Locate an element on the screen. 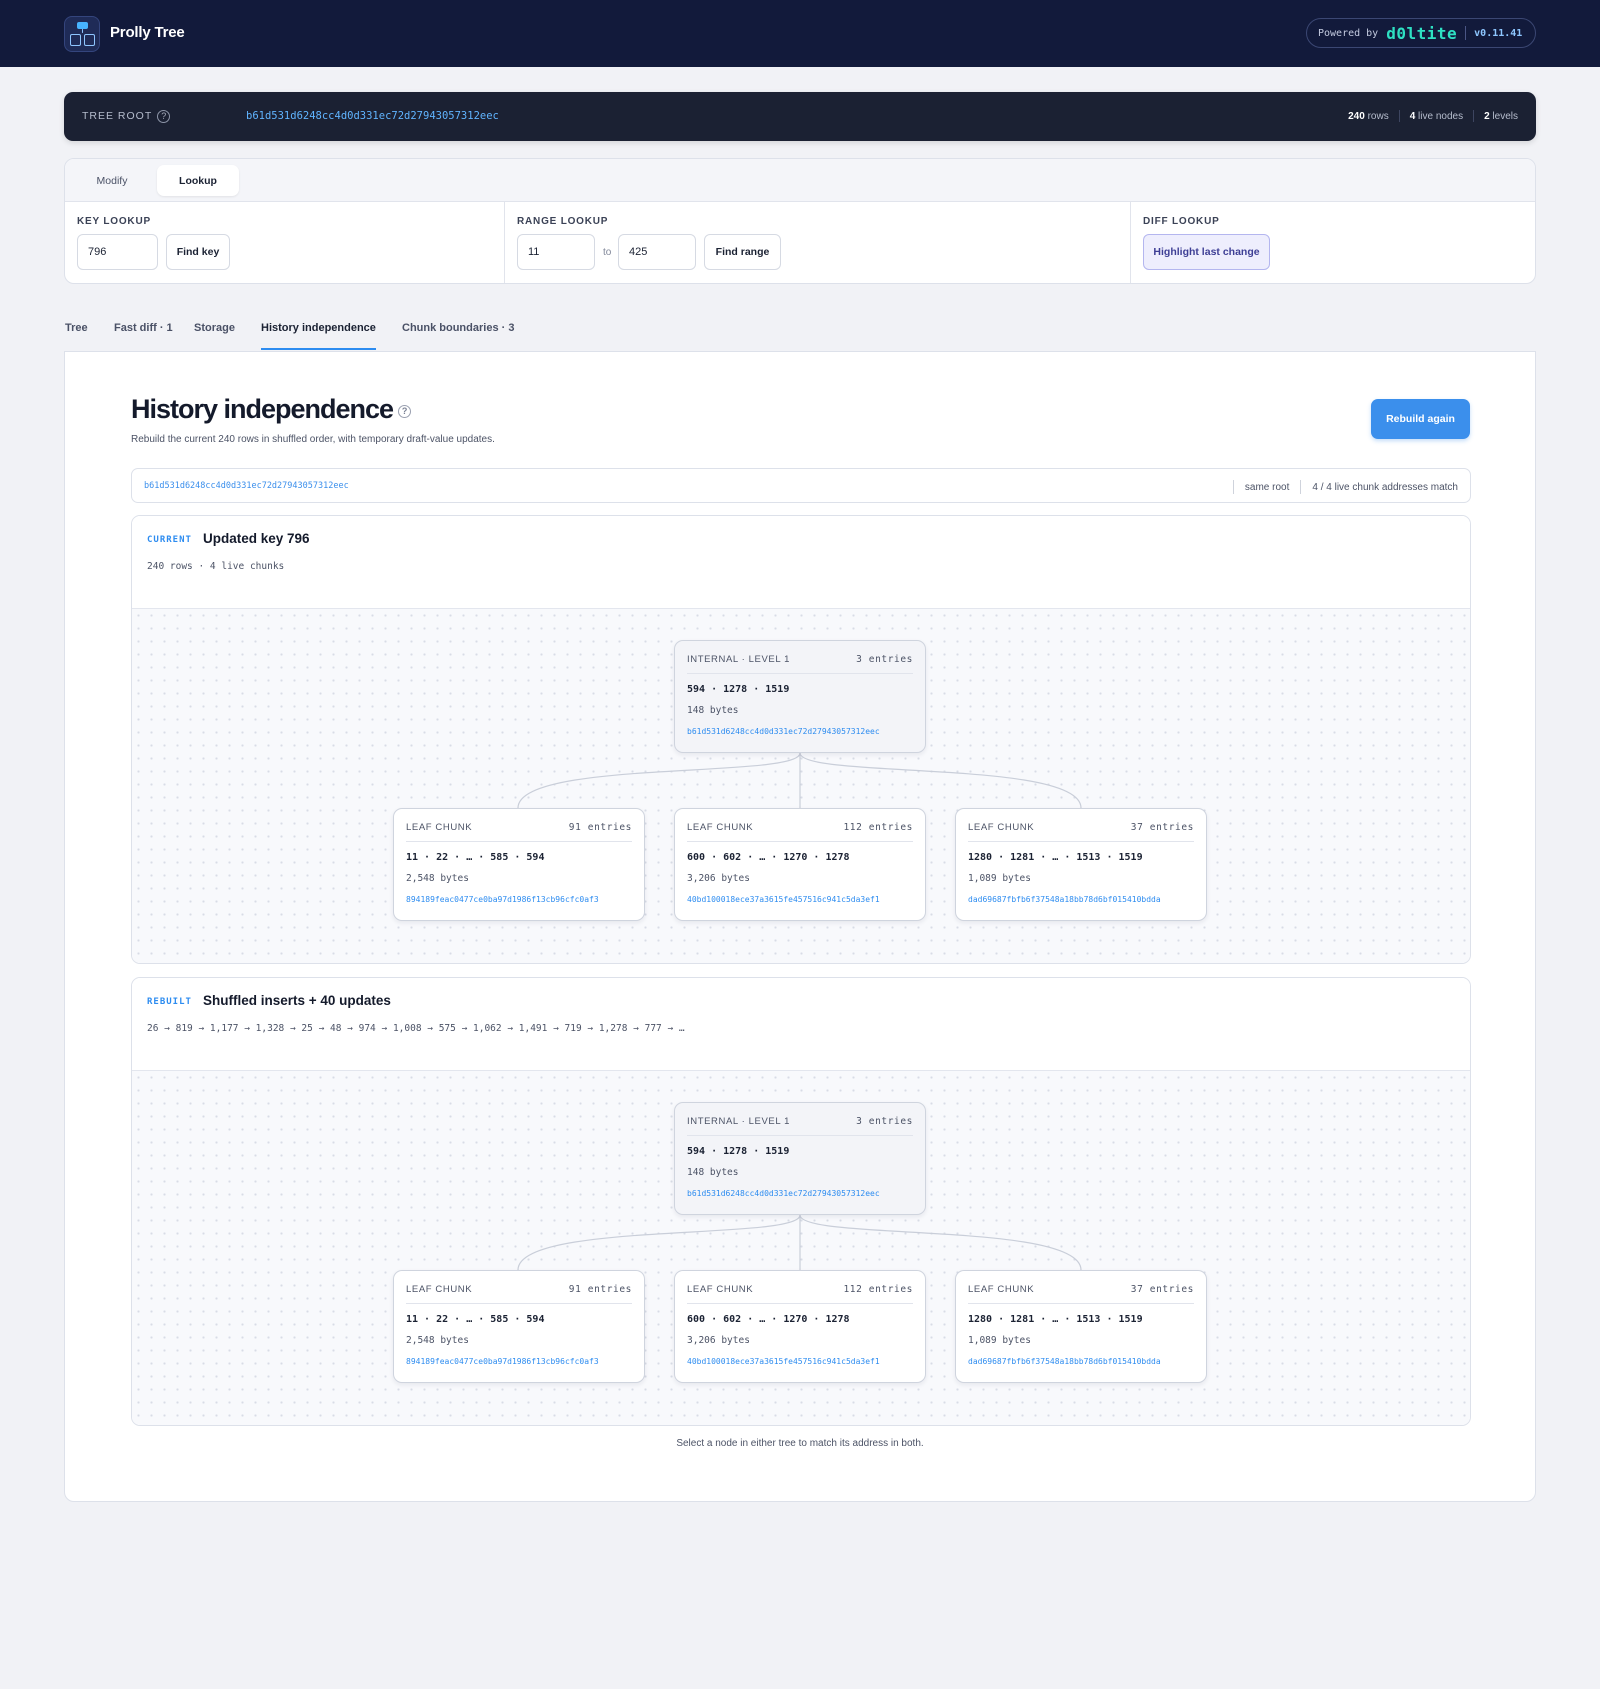 This screenshot has height=1689, width=1600. version-label: v0.11.41 is located at coordinates (1498, 33).